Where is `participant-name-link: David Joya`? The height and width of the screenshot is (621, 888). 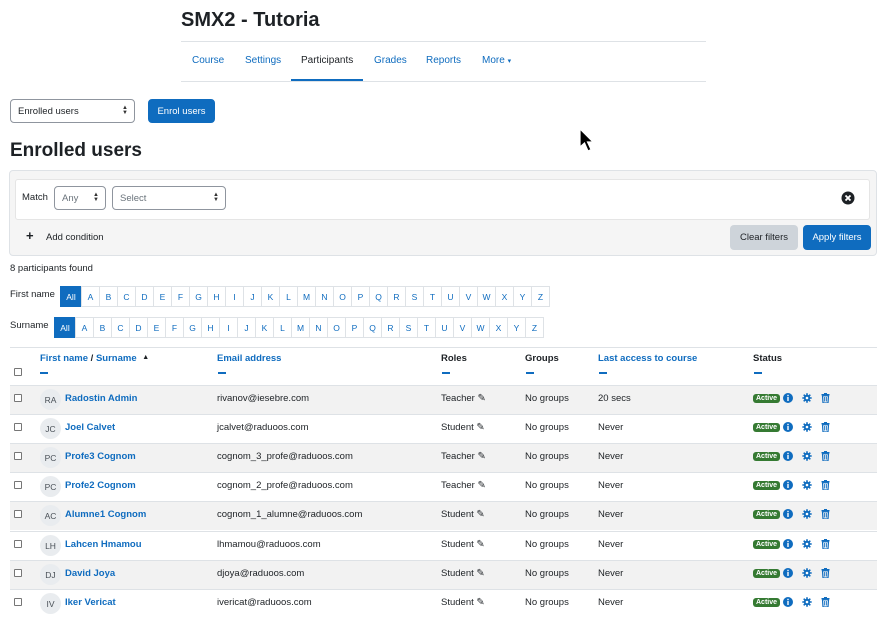 participant-name-link: David Joya is located at coordinates (90, 573).